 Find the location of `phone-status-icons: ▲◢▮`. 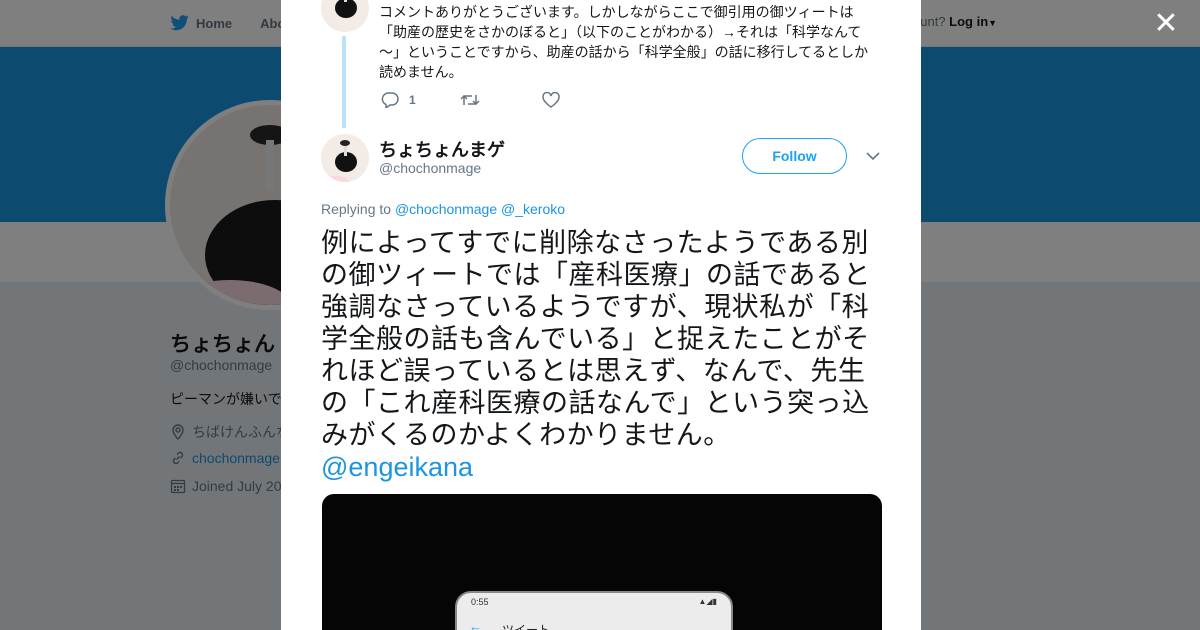

phone-status-icons: ▲◢▮ is located at coordinates (707, 601).